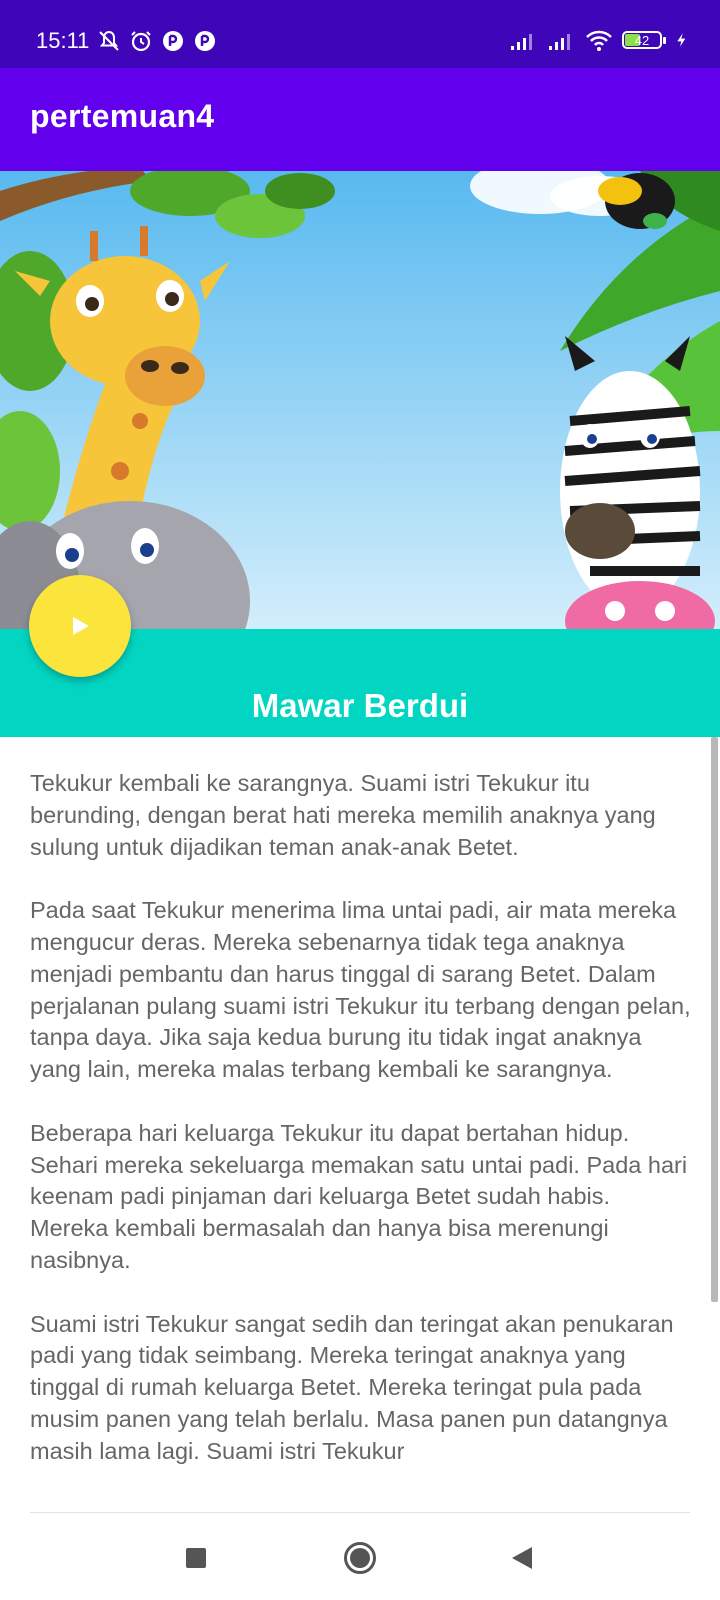  What do you see at coordinates (559, 42) in the screenshot?
I see `signal-2-icon` at bounding box center [559, 42].